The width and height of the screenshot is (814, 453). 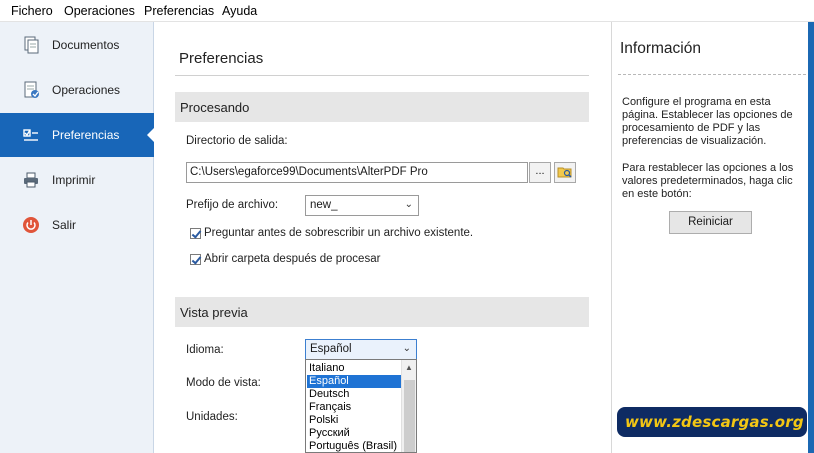 I want to click on language-option: Polski, so click(x=354, y=420).